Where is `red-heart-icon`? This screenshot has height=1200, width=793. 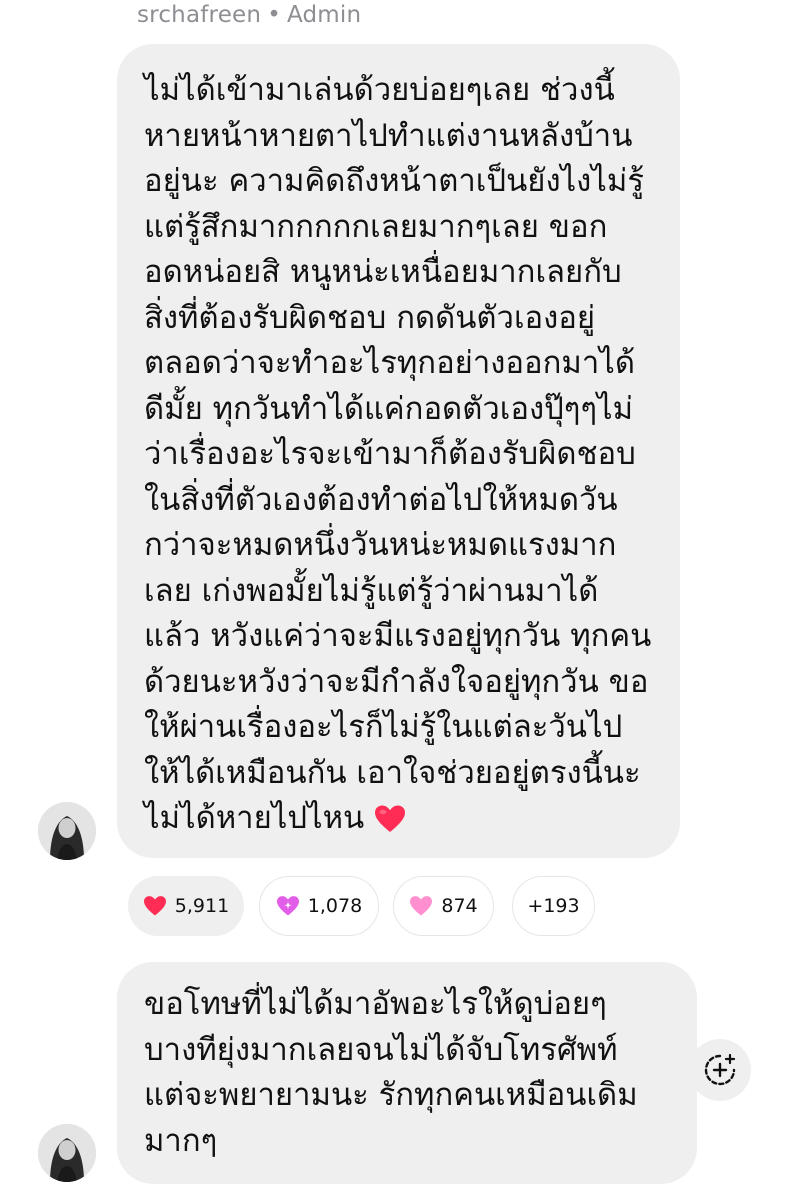
red-heart-icon is located at coordinates (154, 906).